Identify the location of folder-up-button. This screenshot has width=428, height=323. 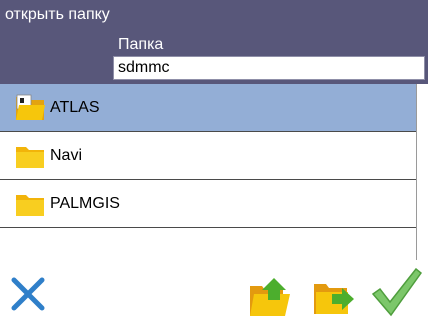
(271, 296).